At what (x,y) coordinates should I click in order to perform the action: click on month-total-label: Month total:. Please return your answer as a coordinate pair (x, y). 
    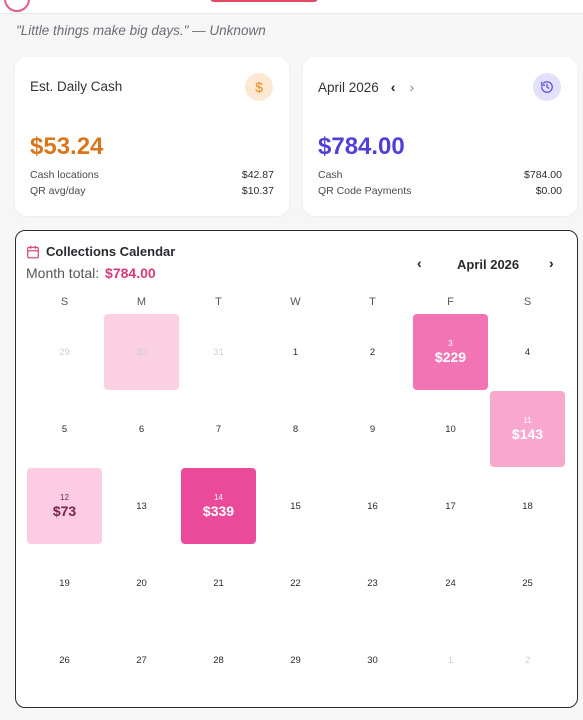
    Looking at the image, I should click on (63, 273).